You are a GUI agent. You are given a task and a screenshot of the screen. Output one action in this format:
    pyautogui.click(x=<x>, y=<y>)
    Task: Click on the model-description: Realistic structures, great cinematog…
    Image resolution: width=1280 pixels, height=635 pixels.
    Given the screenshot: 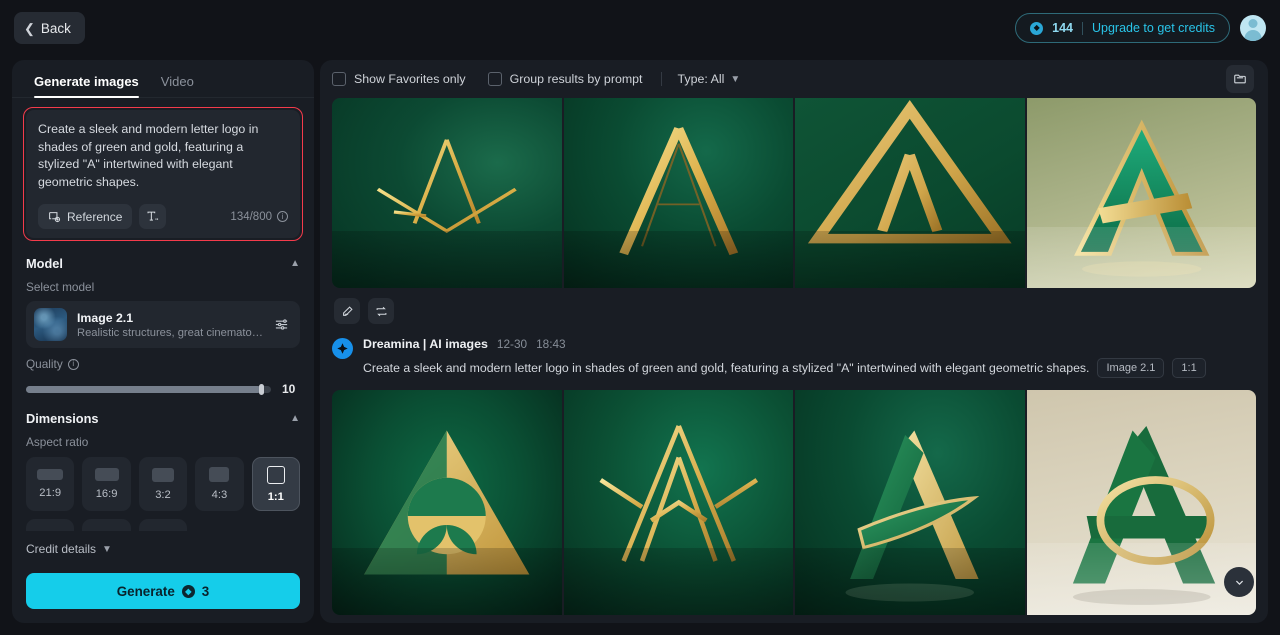 What is the action you would take?
    pyautogui.click(x=170, y=332)
    